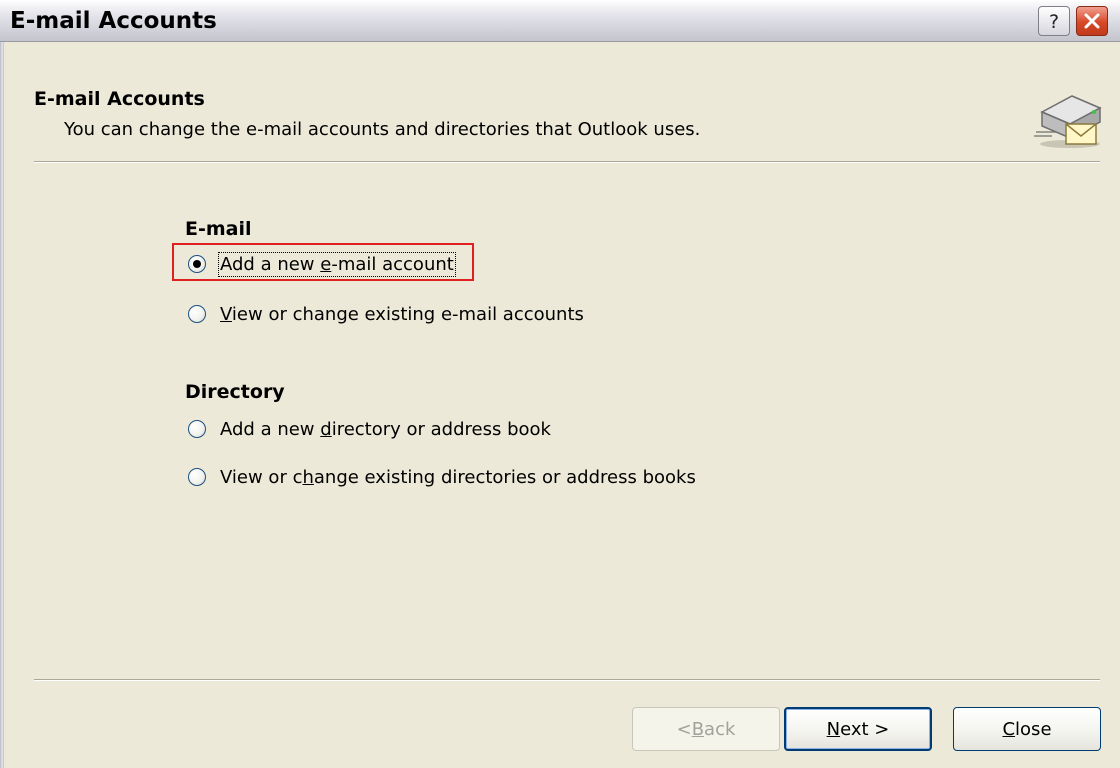 This screenshot has width=1120, height=768. I want to click on header-title: E-mail Accounts, so click(119, 99).